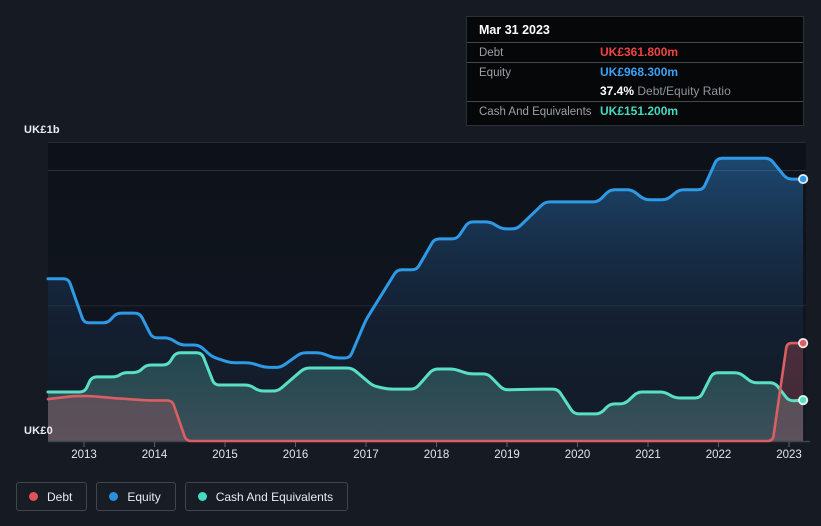  I want to click on x-axis-label-2016: 2016, so click(295, 455).